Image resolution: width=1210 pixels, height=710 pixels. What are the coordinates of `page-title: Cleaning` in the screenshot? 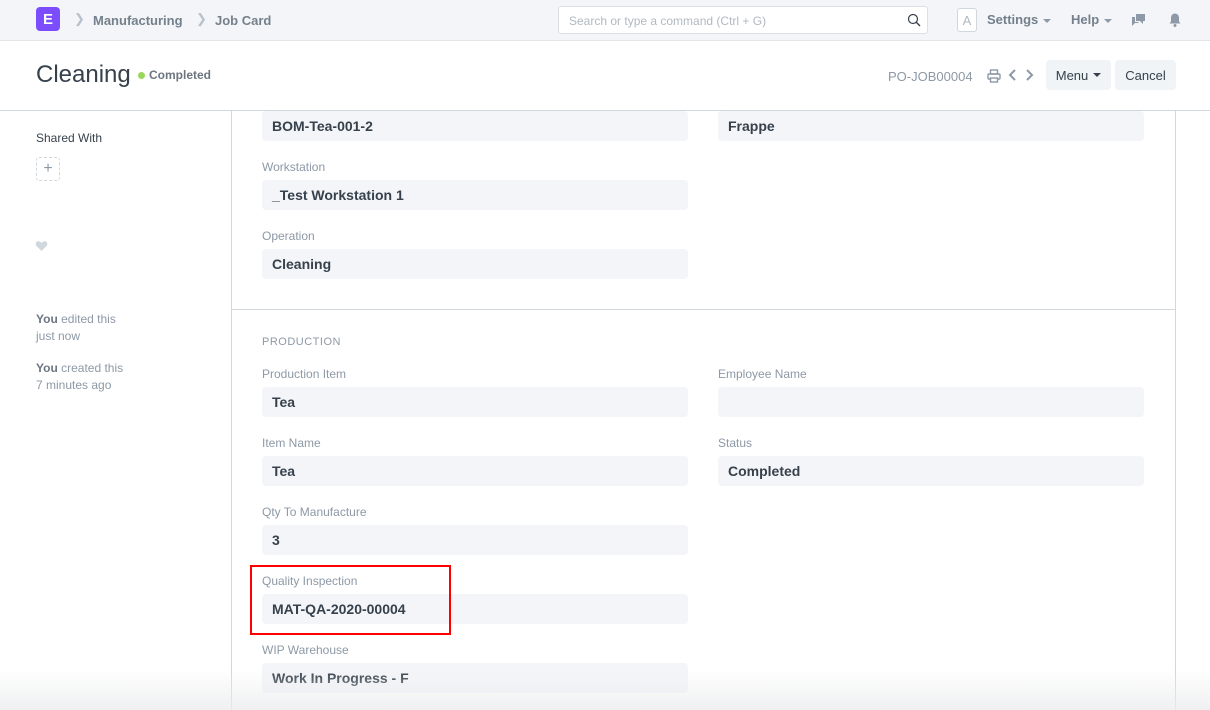 It's located at (83, 74).